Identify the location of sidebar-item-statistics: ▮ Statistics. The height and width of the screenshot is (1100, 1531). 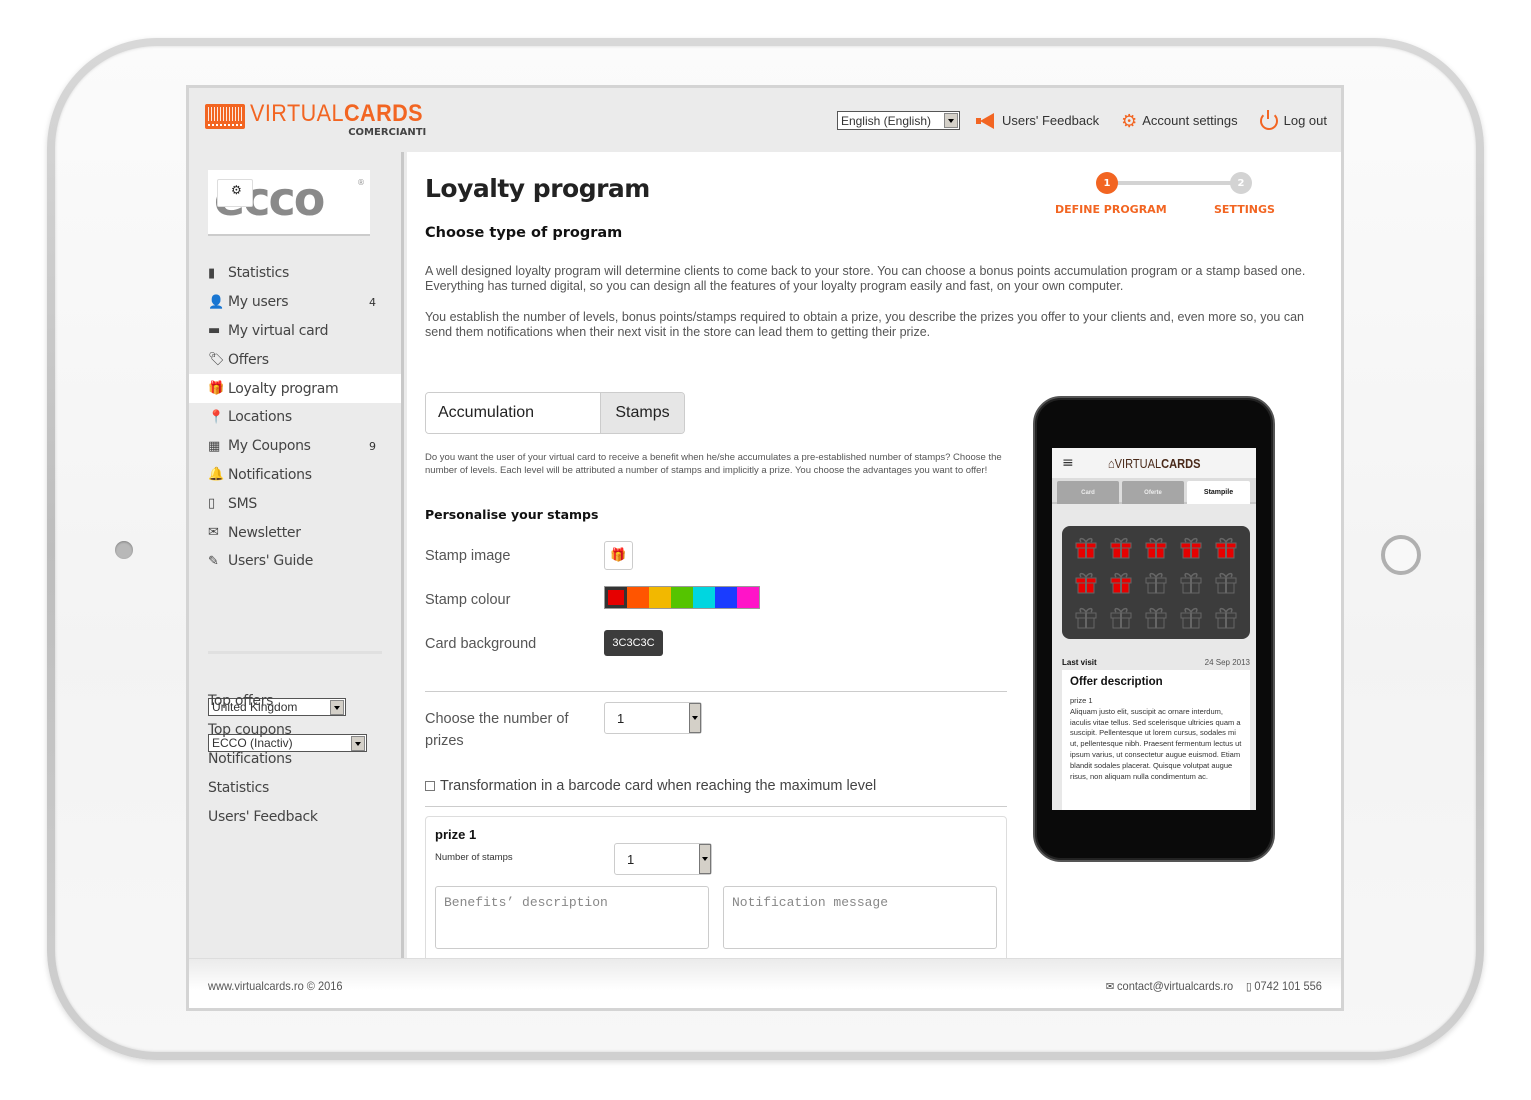
(295, 273).